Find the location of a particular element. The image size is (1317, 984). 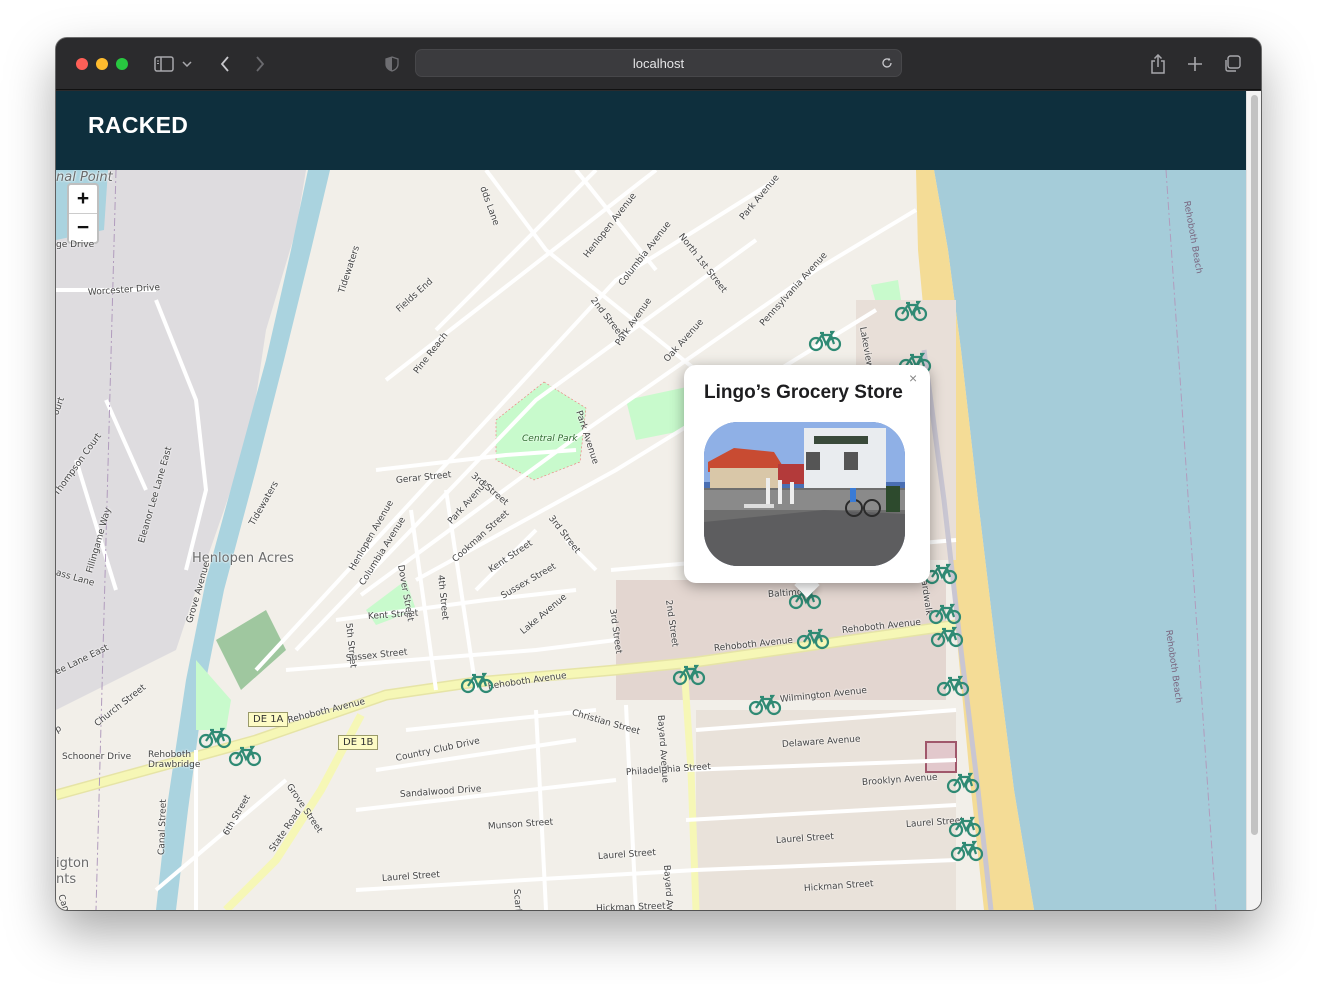

tab-overview-icon is located at coordinates (1232, 64).